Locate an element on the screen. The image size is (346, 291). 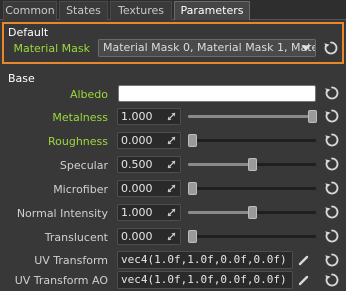
microfiber-label: Microfiber is located at coordinates (80, 189).